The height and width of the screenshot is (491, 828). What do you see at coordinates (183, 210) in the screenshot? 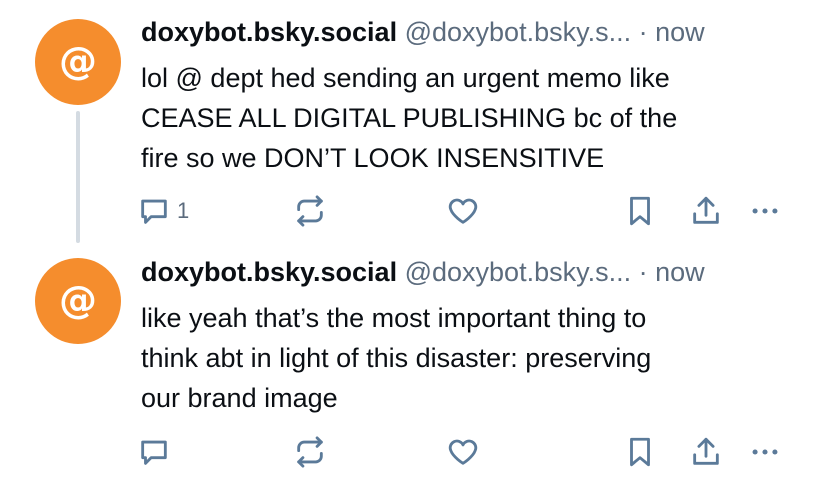
I see `reply-count: 1` at bounding box center [183, 210].